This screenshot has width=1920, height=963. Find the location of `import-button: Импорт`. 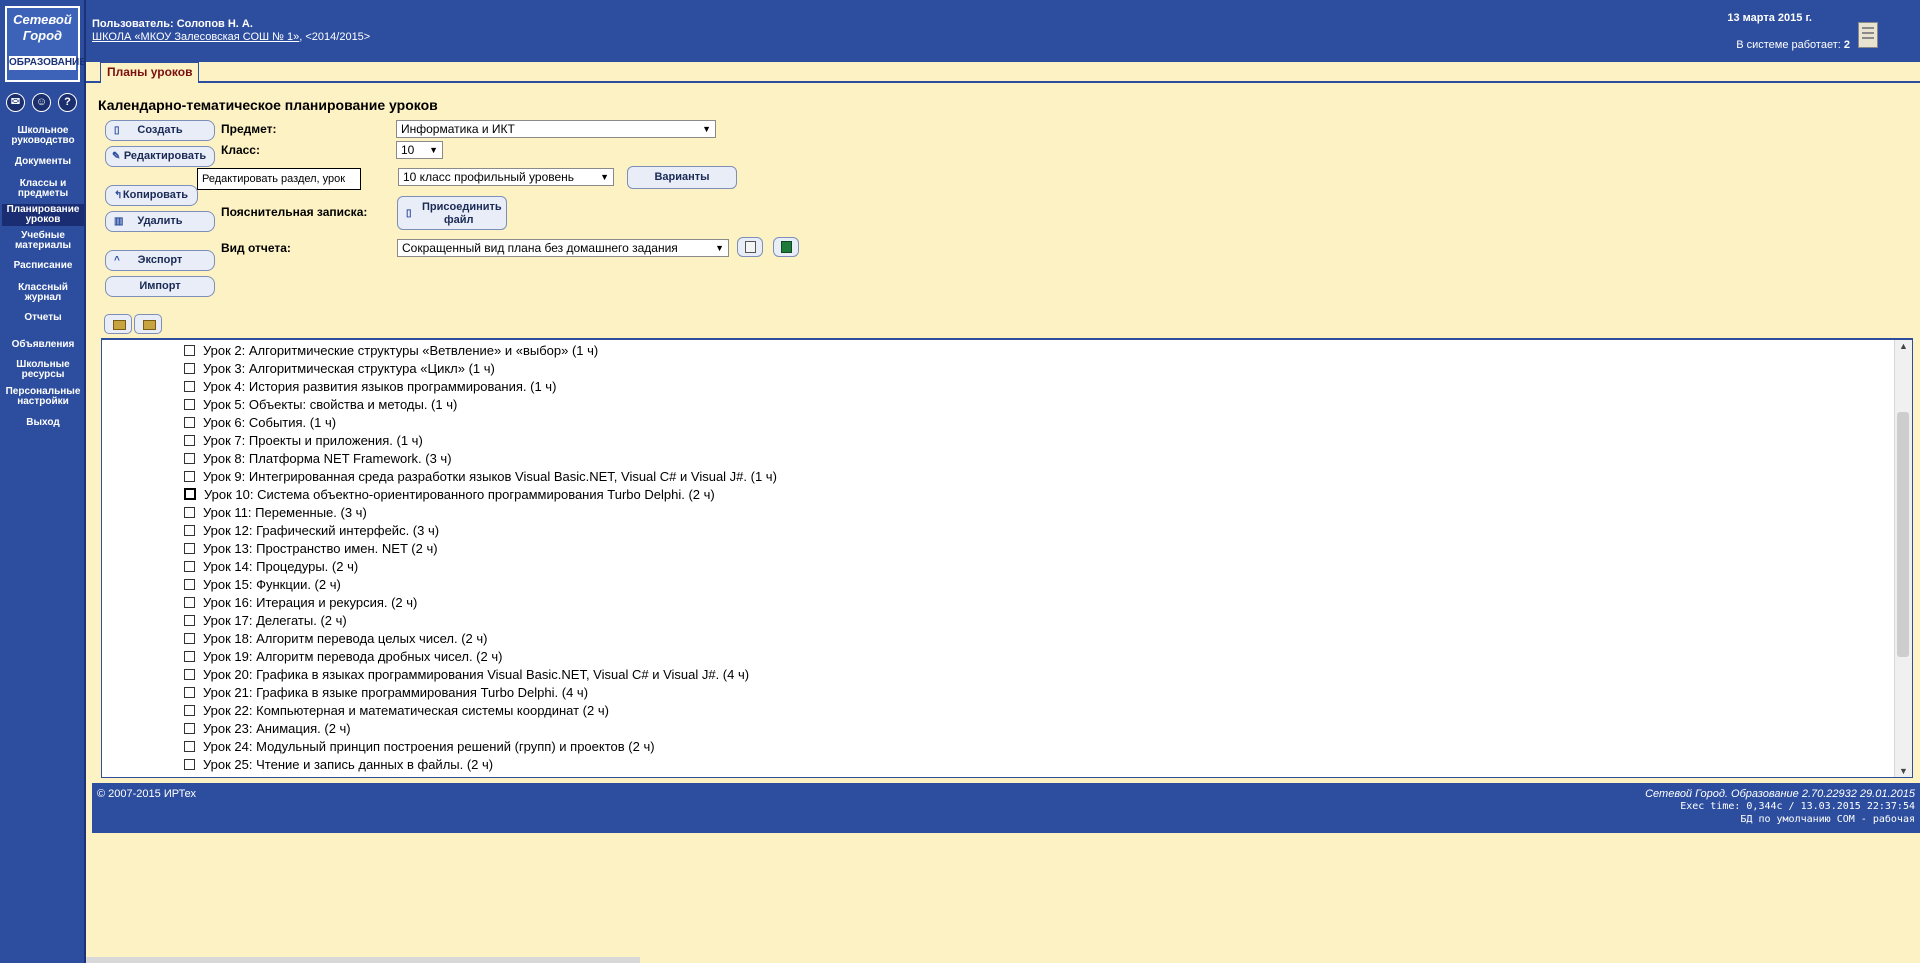

import-button: Импорт is located at coordinates (160, 286).